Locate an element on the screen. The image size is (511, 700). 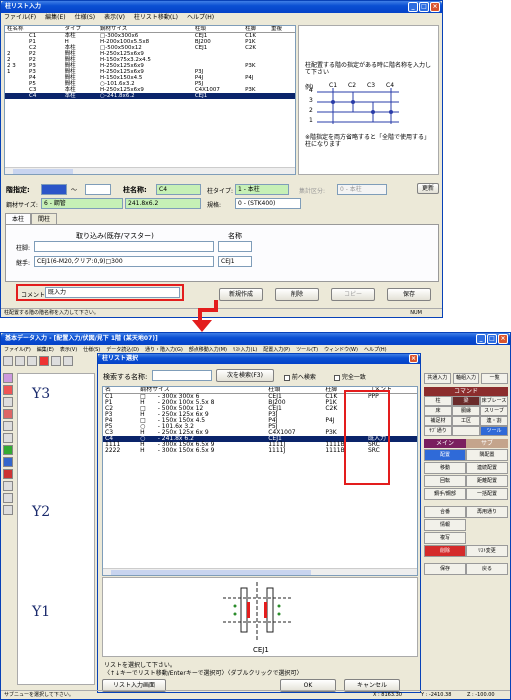
base-name-field is located at coordinates (235, 246).